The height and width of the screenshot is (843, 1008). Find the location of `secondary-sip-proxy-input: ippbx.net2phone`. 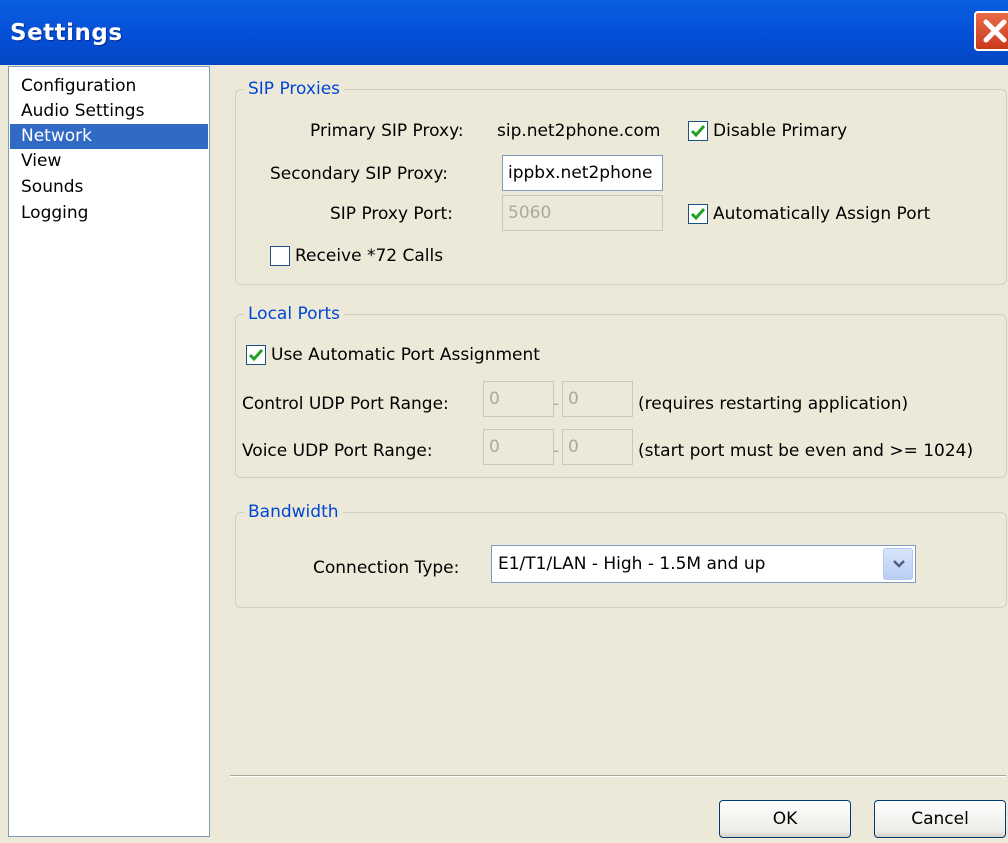

secondary-sip-proxy-input: ippbx.net2phone is located at coordinates (582, 173).